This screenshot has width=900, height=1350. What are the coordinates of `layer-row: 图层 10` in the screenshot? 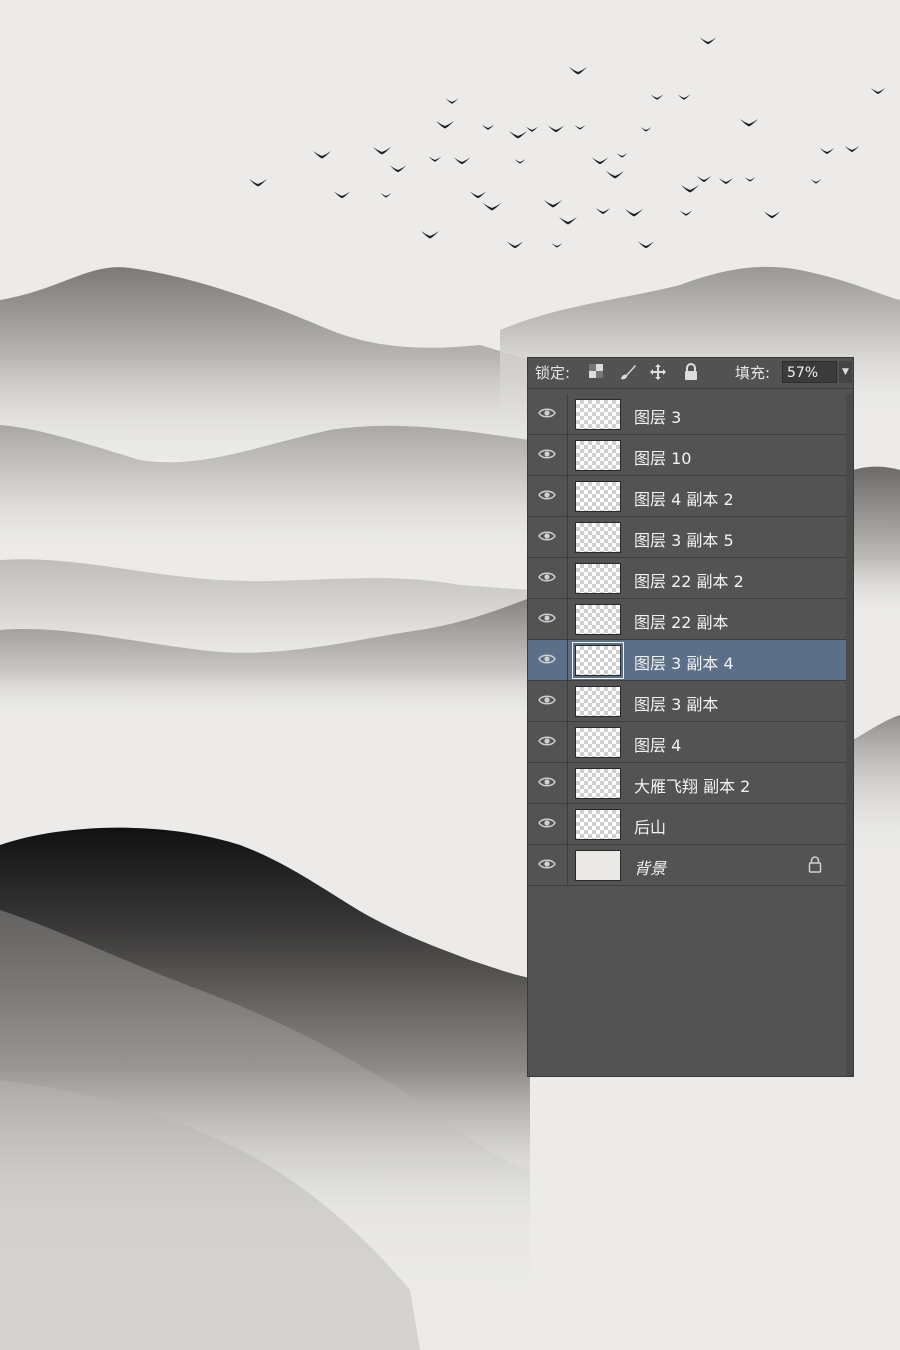 It's located at (687, 455).